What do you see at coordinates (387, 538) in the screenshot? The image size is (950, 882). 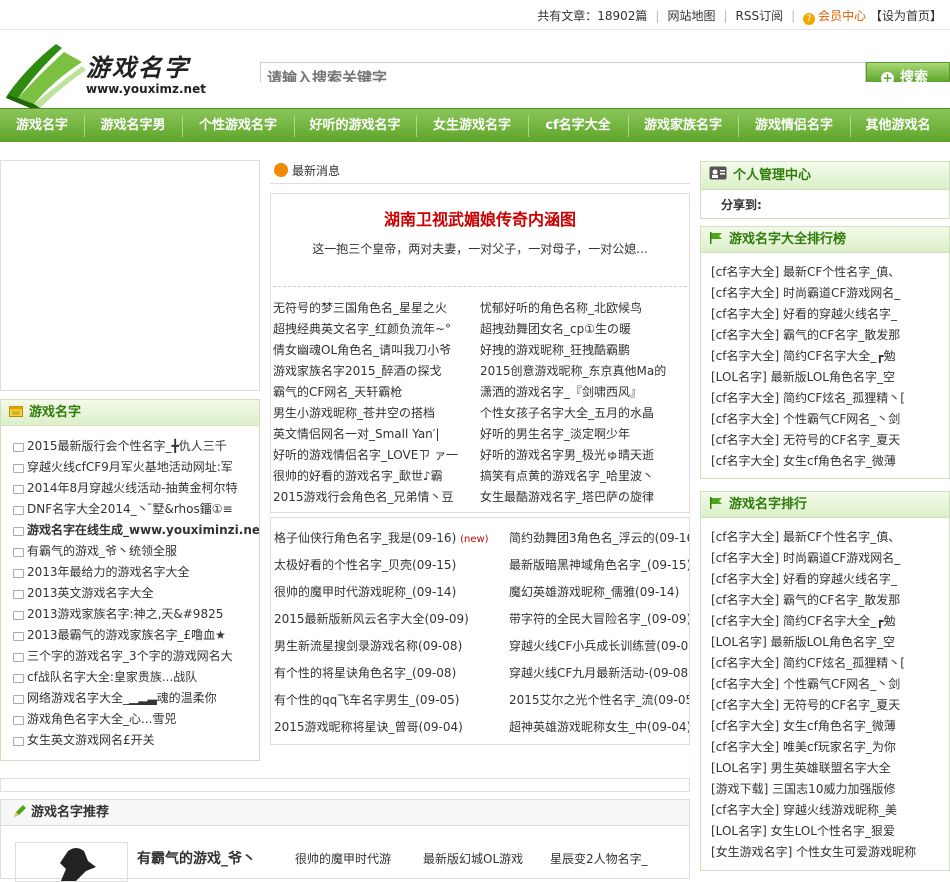 I see `table-row: 格子仙侠行角色名字_我是(09-16) (new)` at bounding box center [387, 538].